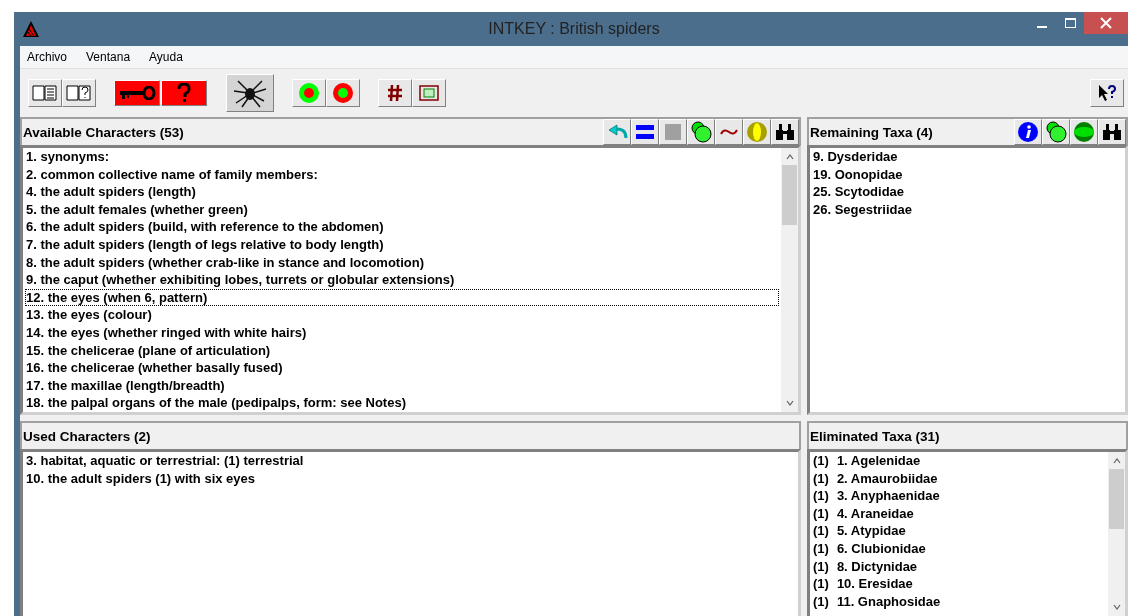 The height and width of the screenshot is (616, 1128). Describe the element at coordinates (967, 174) in the screenshot. I see `taxon-item: 19. Oonopidae` at that location.